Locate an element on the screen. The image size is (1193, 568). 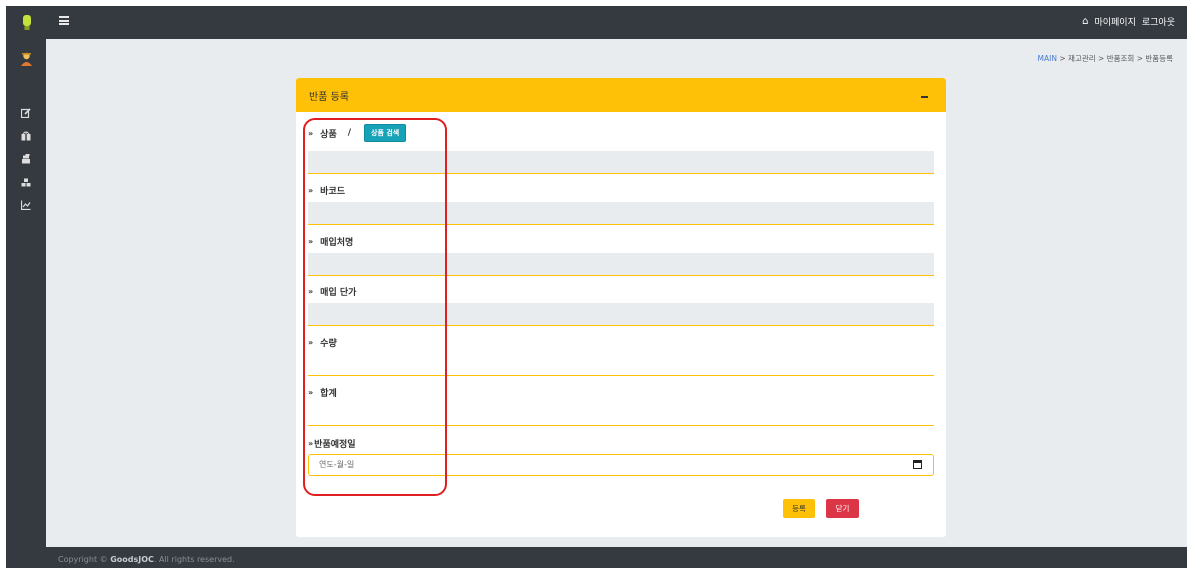
top-right-links: ⌂ 마이페이지 로그아웃 is located at coordinates (1128, 21).